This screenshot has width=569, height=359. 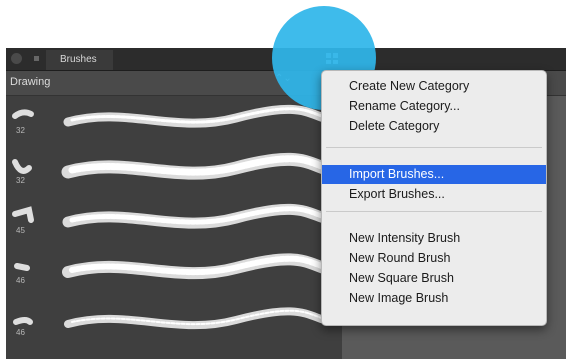 I want to click on menu-item-label: New Square Brush, so click(x=401, y=278).